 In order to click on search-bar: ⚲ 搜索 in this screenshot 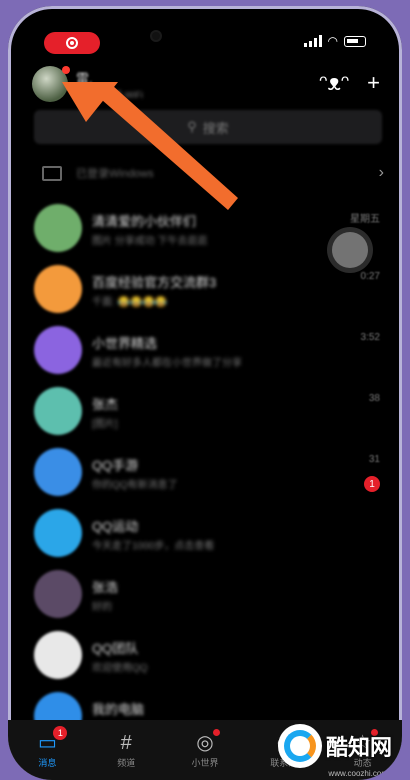, I will do `click(208, 127)`.